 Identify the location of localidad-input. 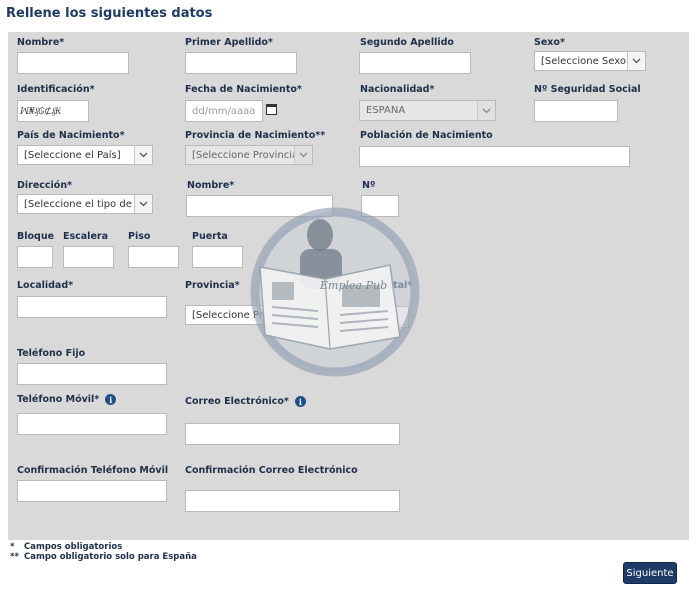
(92, 307).